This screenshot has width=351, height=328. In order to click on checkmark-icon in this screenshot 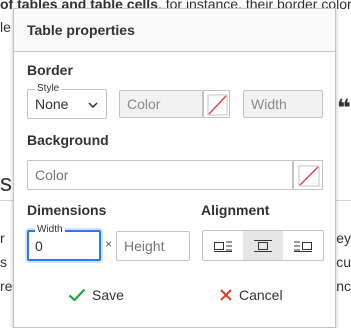, I will do `click(77, 295)`.